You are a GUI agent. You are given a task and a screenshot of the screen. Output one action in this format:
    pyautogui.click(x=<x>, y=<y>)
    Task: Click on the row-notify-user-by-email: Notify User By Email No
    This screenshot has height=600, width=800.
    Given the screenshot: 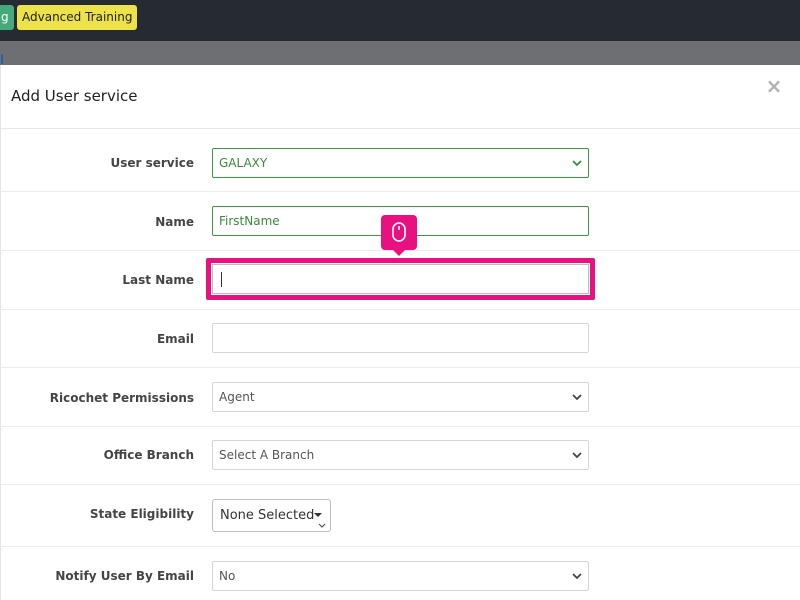 What is the action you would take?
    pyautogui.click(x=400, y=573)
    